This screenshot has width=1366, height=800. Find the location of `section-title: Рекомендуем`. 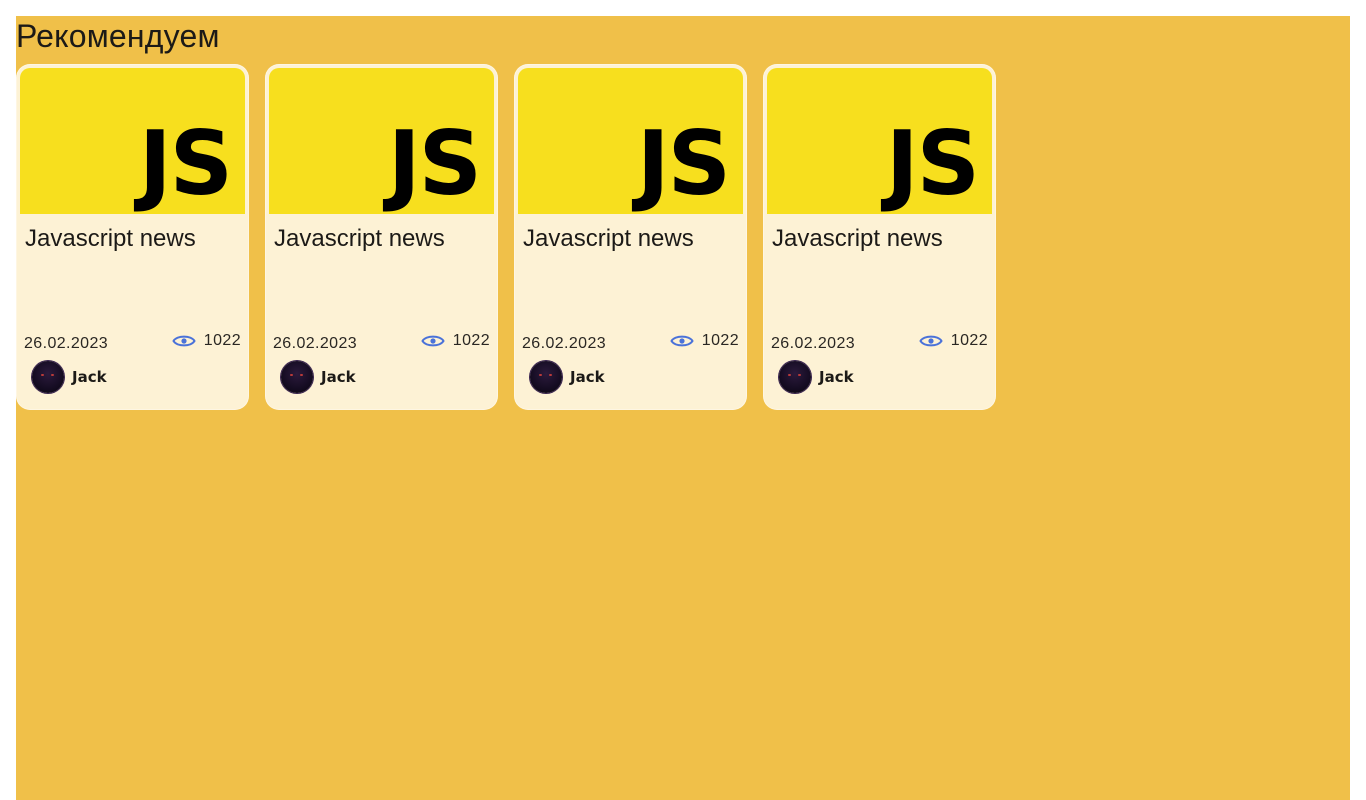

section-title: Рекомендуем is located at coordinates (118, 36).